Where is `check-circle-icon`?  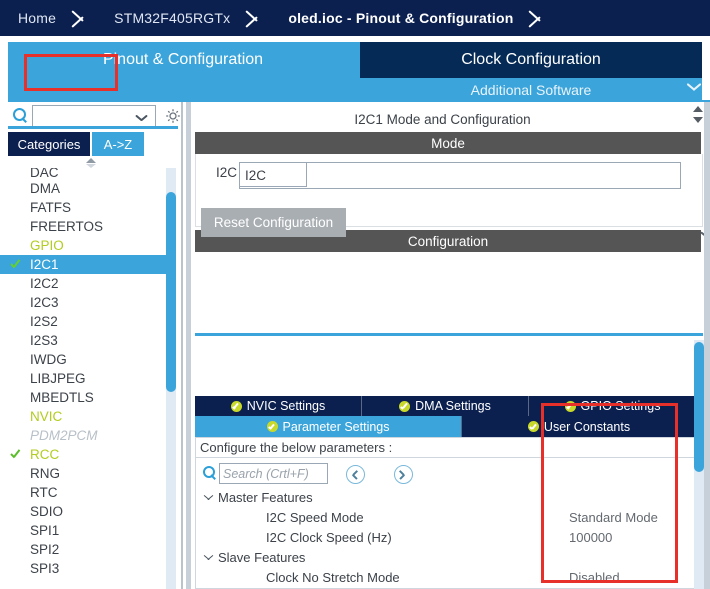
check-circle-icon is located at coordinates (405, 406).